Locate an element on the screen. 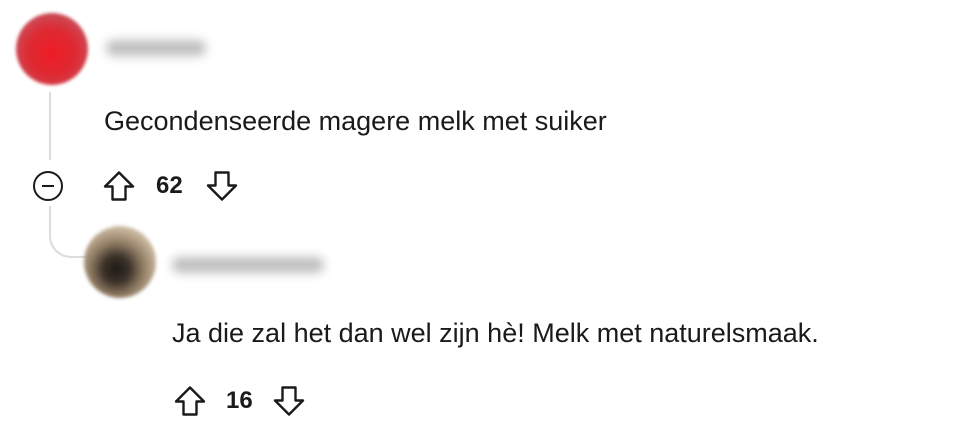 The width and height of the screenshot is (954, 440). collapse-thread-button is located at coordinates (48, 186).